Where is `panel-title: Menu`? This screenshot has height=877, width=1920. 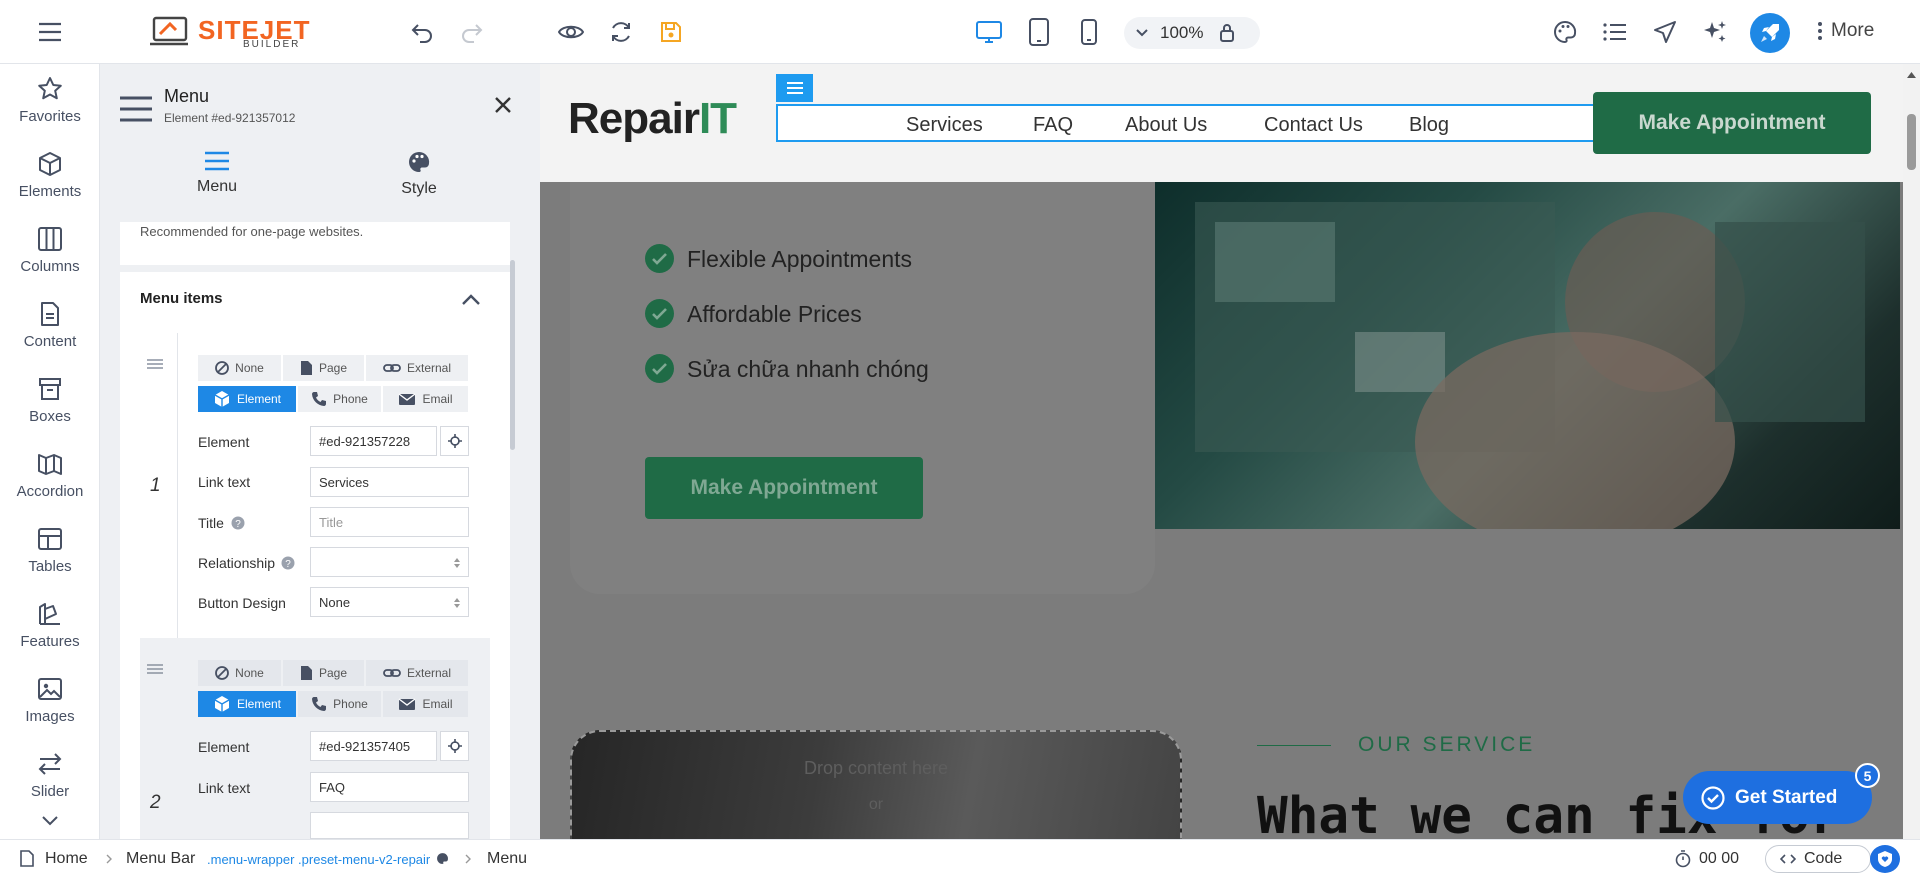
panel-title: Menu is located at coordinates (187, 96).